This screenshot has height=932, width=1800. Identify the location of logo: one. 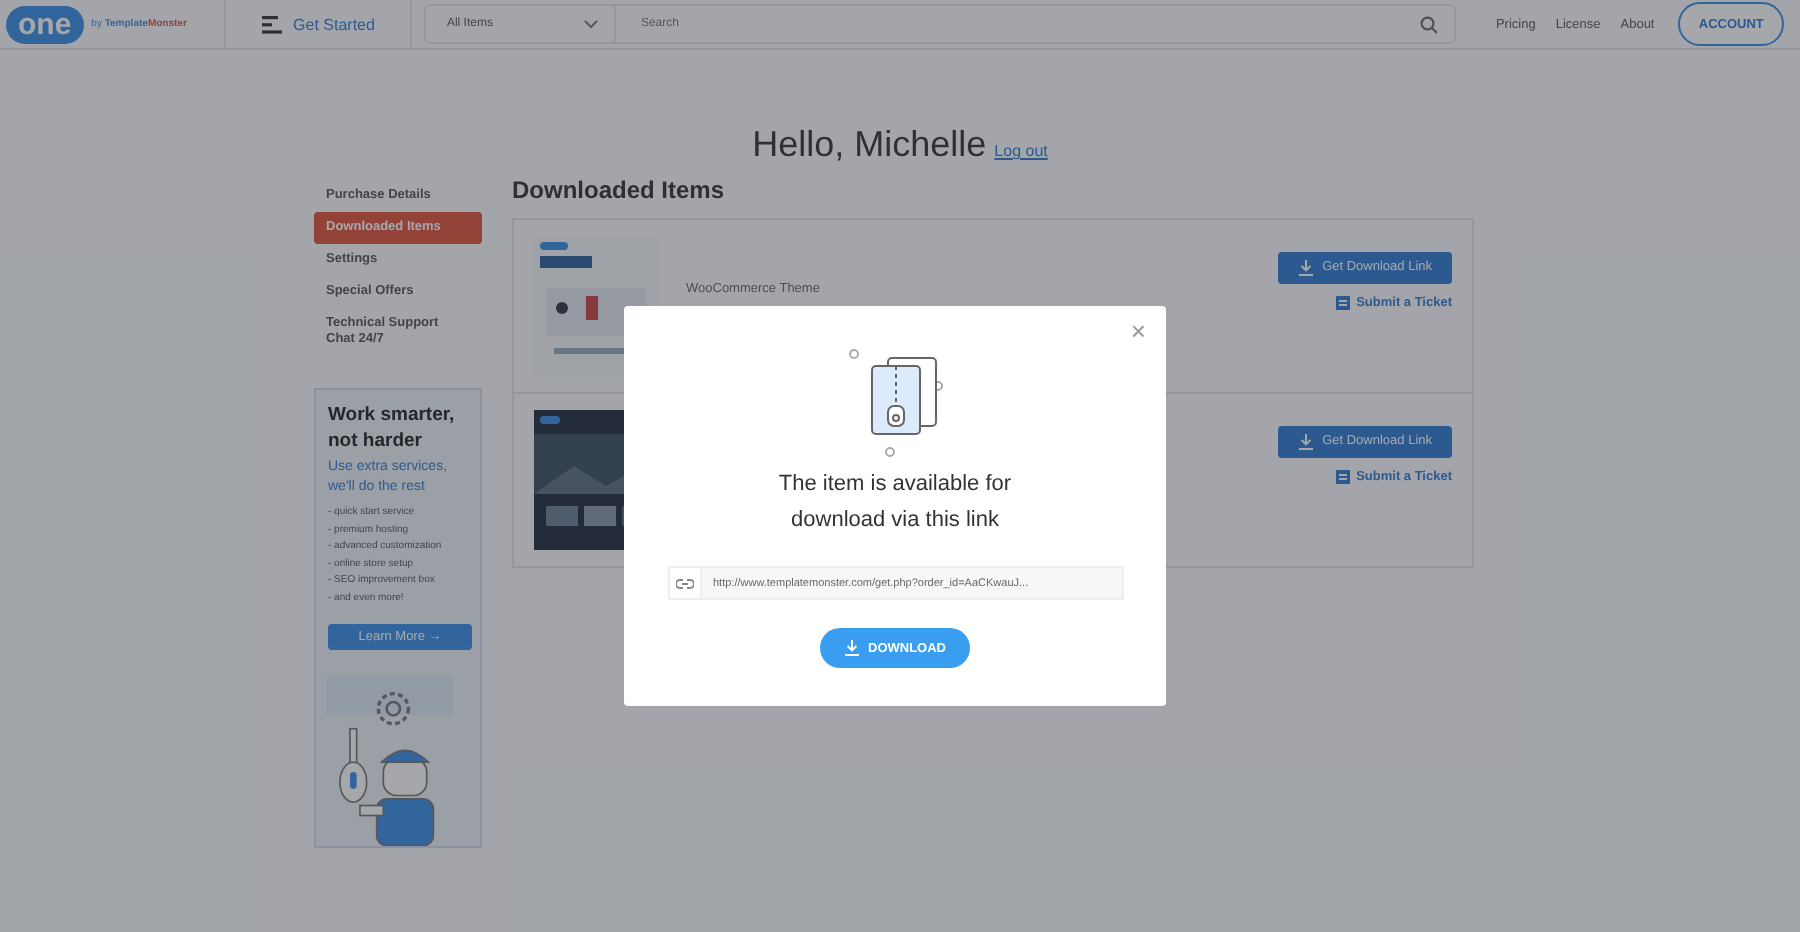
(45, 24).